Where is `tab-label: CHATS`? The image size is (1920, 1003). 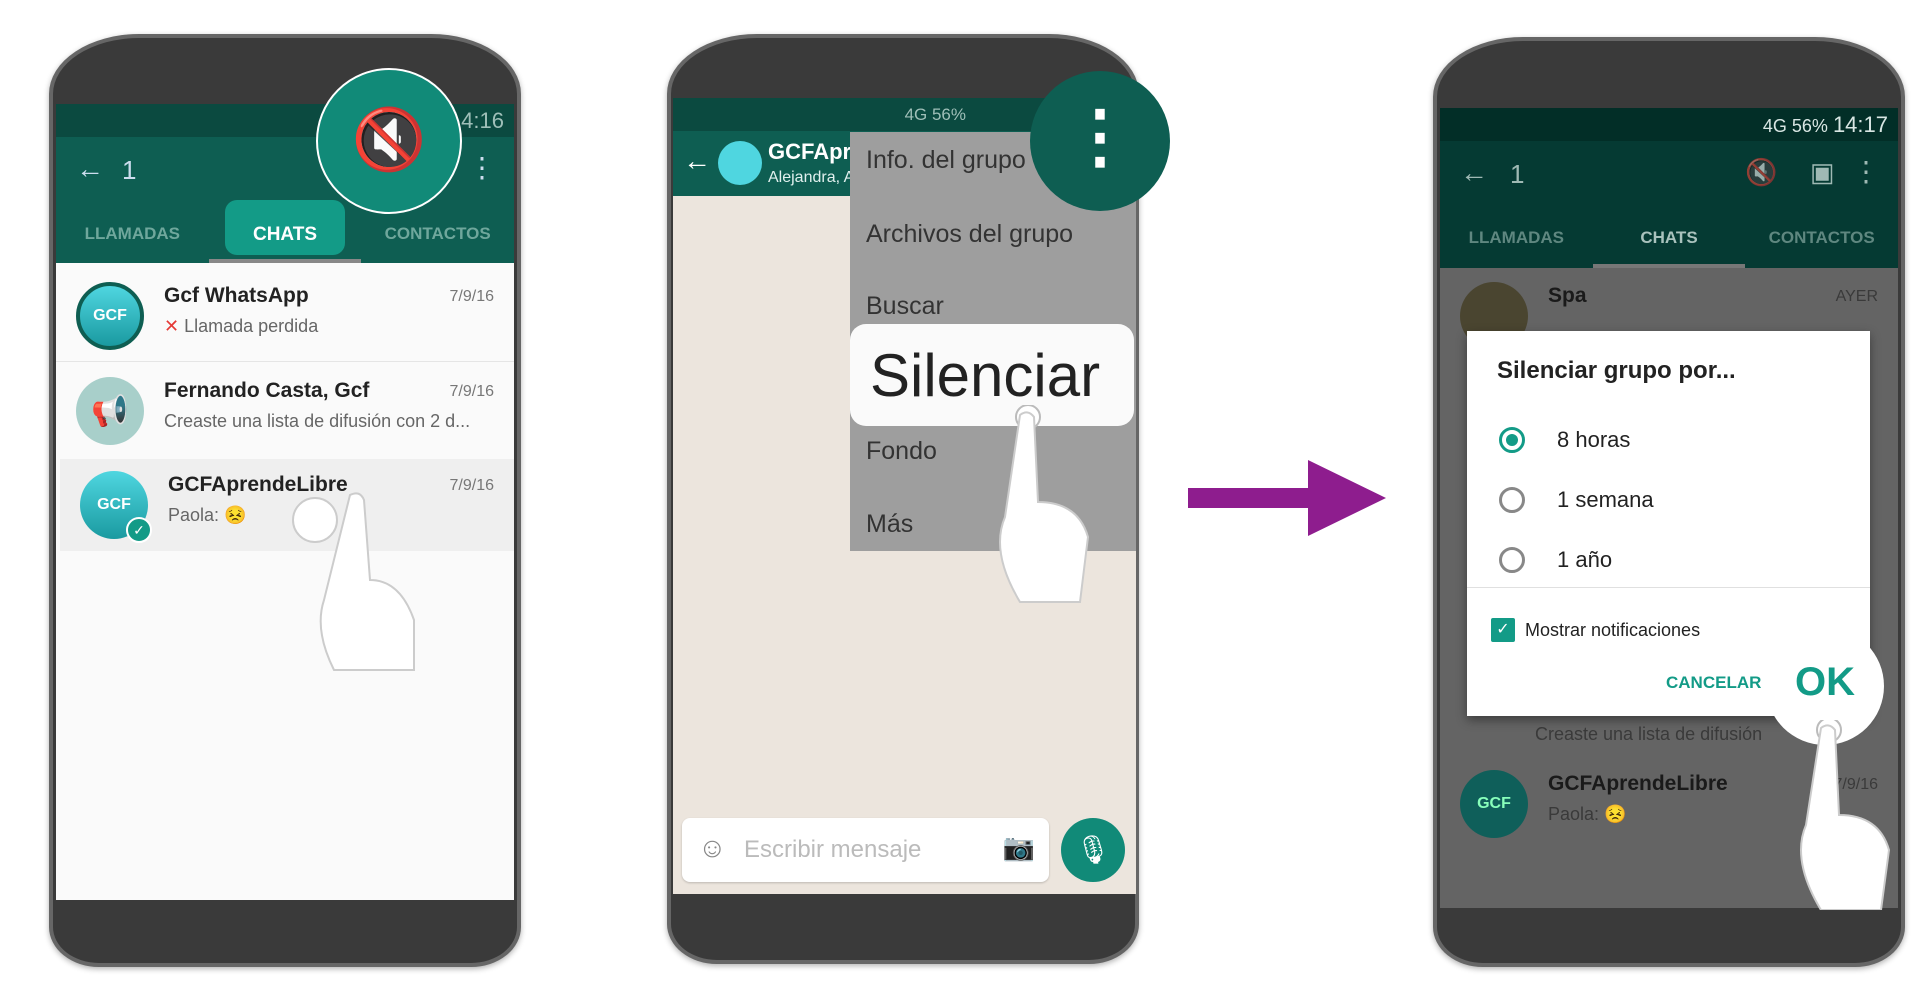
tab-label: CHATS is located at coordinates (285, 234).